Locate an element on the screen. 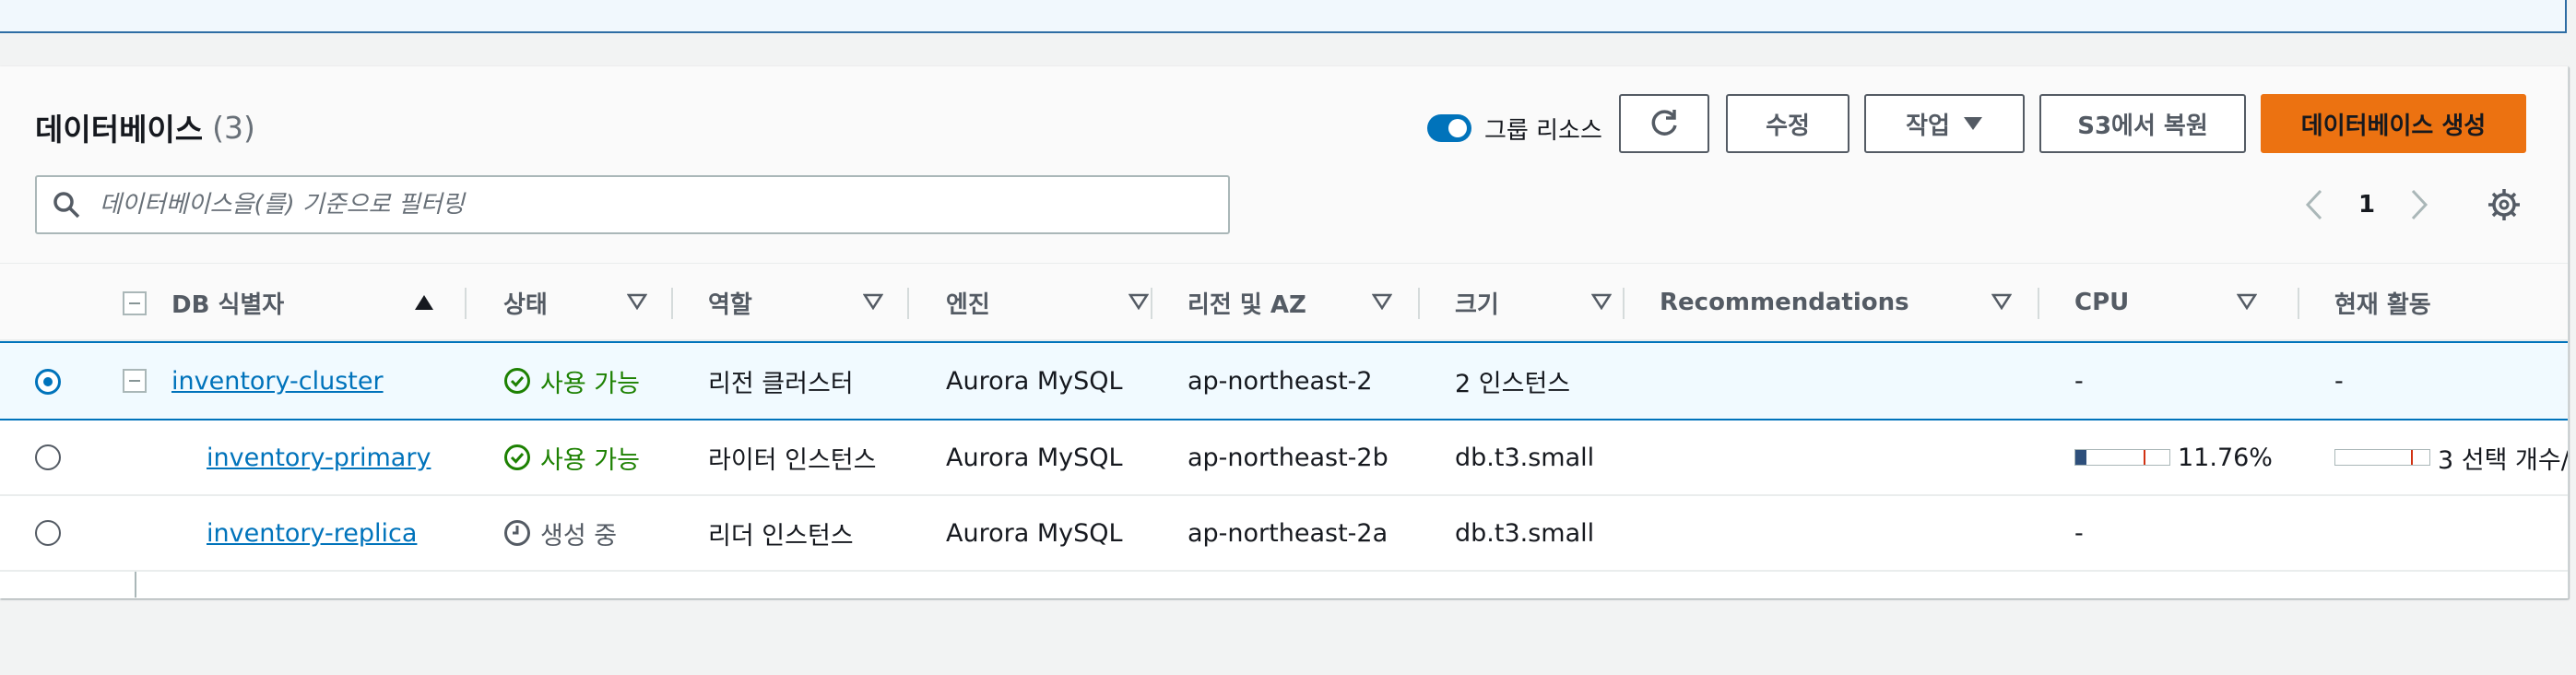  role-cell: 라이터 인스턴스 is located at coordinates (792, 460).